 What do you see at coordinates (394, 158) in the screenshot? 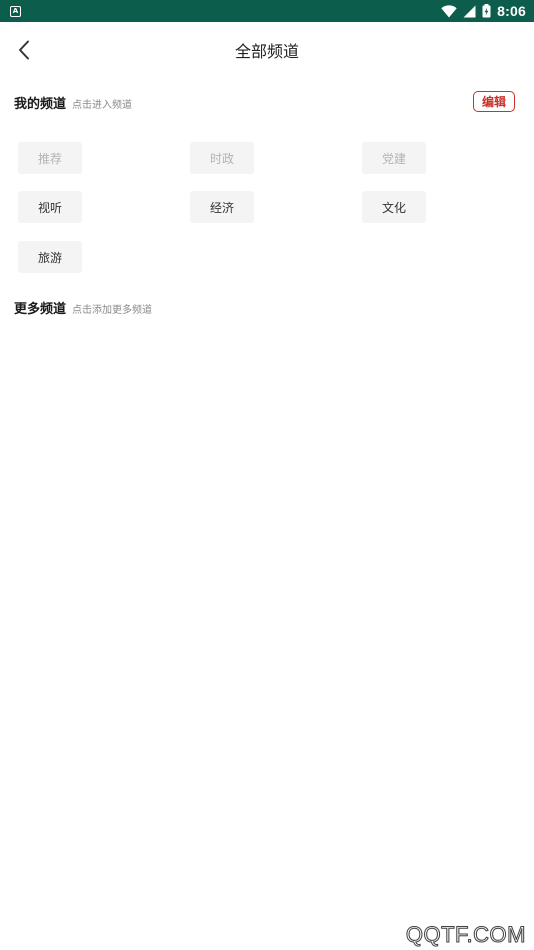
I see `channel-chip-dangjian: 党建` at bounding box center [394, 158].